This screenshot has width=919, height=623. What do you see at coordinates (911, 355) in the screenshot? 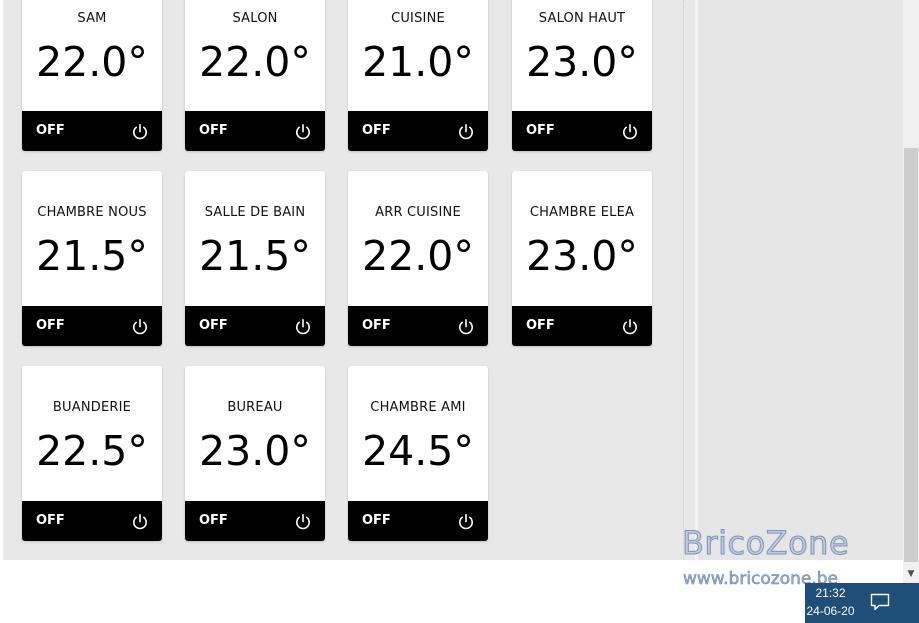
I see `scrollbar-thumb` at bounding box center [911, 355].